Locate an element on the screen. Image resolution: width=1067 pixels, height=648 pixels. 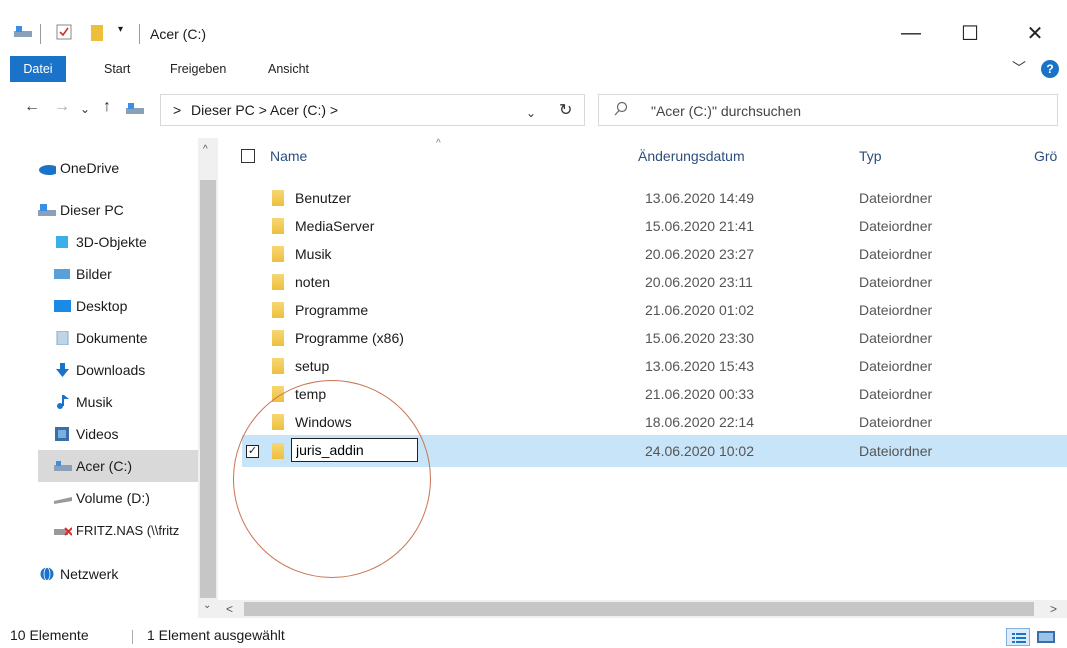
scroll-right-icon: > is located at coordinates (1053, 609).